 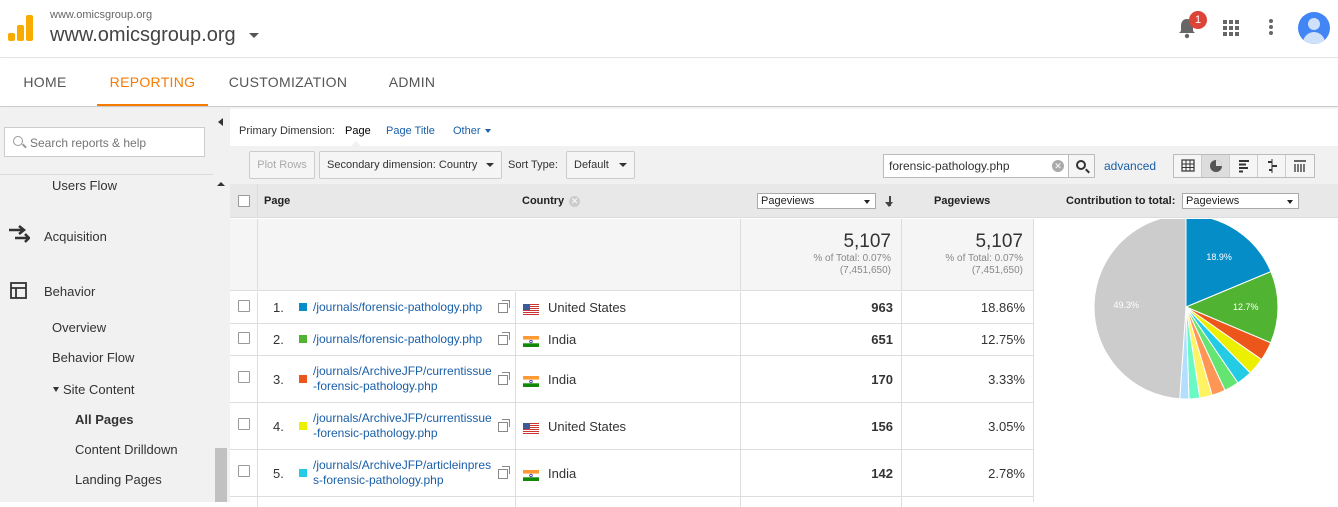 What do you see at coordinates (56, 389) in the screenshot?
I see `expand-arrow-icon` at bounding box center [56, 389].